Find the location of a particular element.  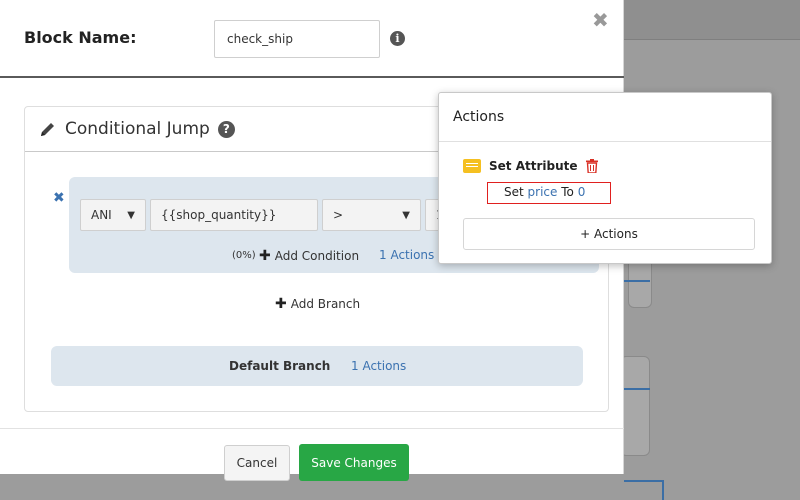

modal-header: Block Name: i ✖ is located at coordinates (312, 39).